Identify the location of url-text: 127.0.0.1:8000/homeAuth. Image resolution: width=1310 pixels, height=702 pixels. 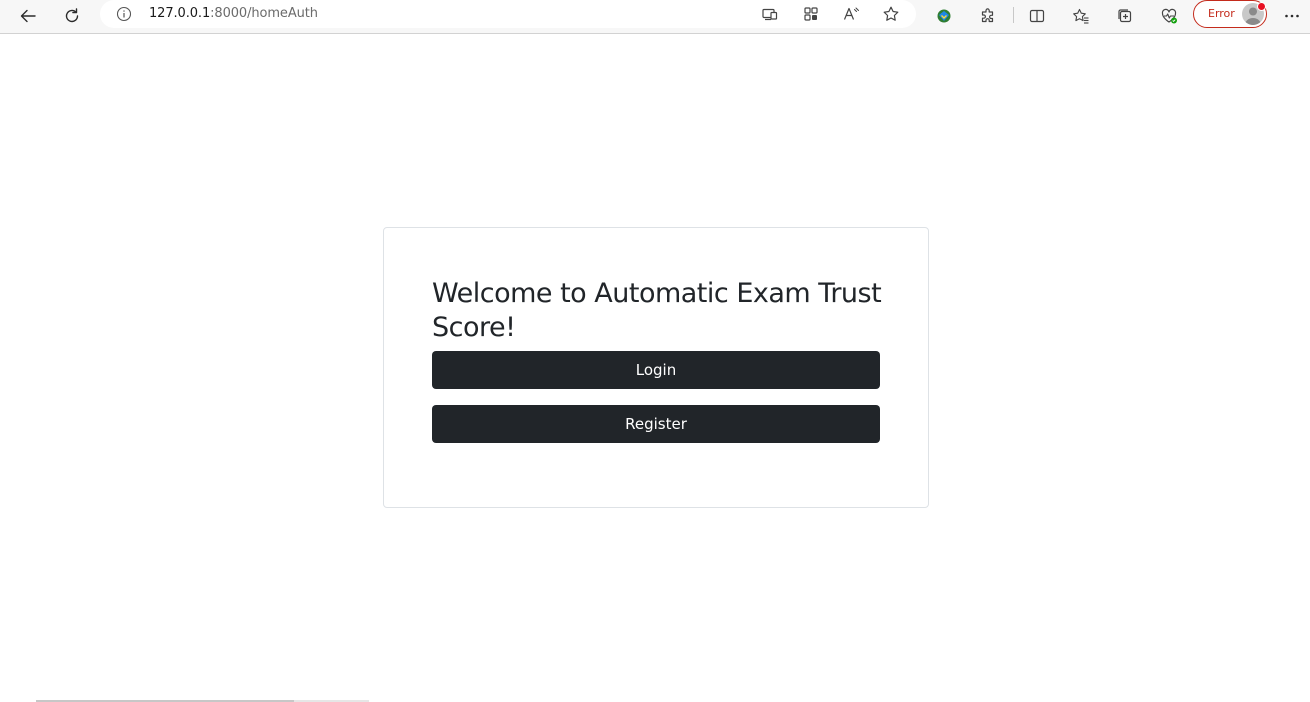
(233, 13).